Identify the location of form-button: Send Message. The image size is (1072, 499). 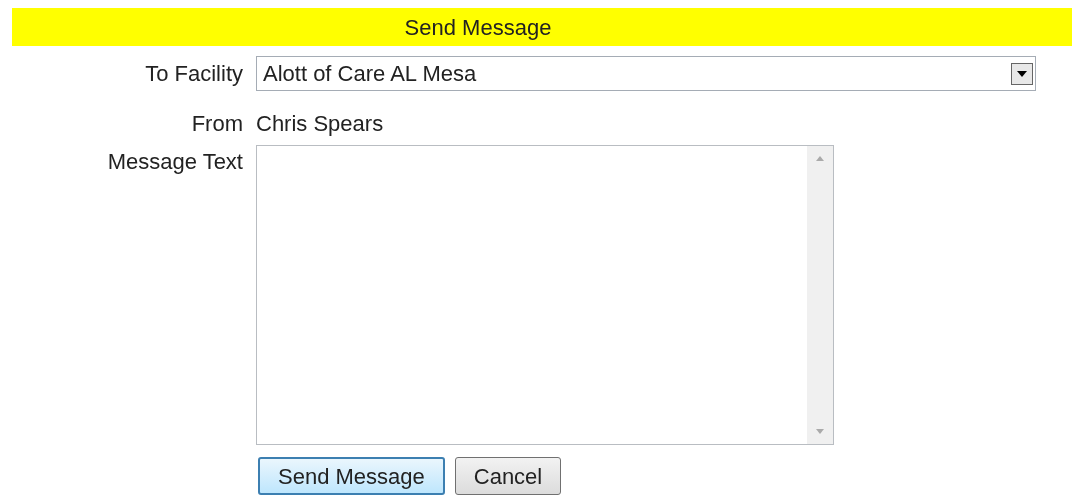
(351, 476).